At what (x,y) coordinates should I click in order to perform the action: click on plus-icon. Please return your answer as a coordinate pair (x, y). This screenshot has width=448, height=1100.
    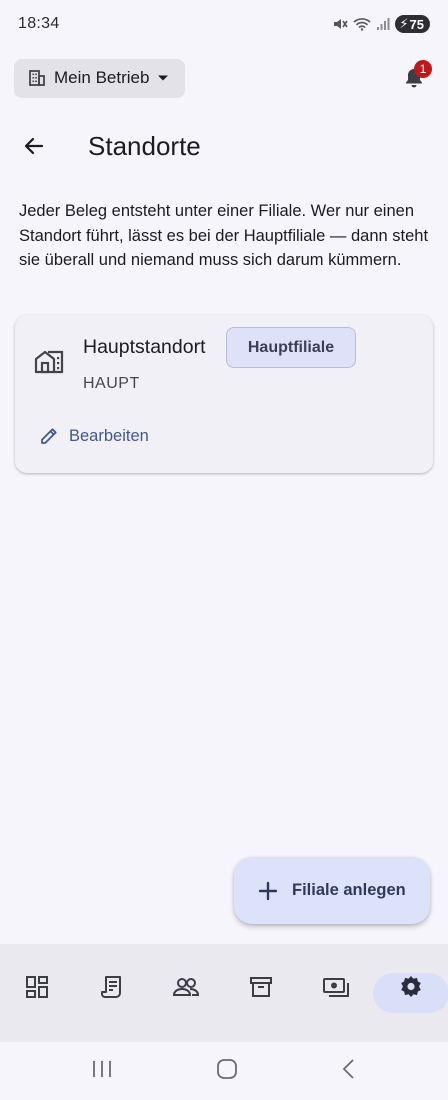
    Looking at the image, I should click on (268, 890).